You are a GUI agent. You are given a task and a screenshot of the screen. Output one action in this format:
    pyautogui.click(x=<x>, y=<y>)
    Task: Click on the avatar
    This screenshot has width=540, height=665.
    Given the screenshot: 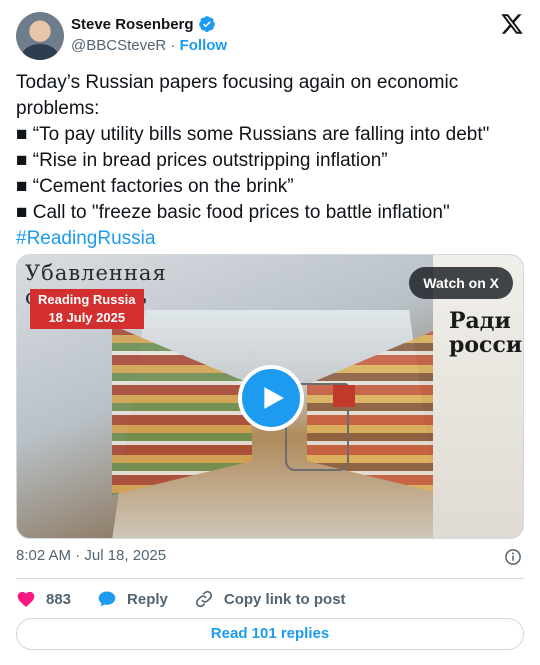 What is the action you would take?
    pyautogui.click(x=40, y=36)
    